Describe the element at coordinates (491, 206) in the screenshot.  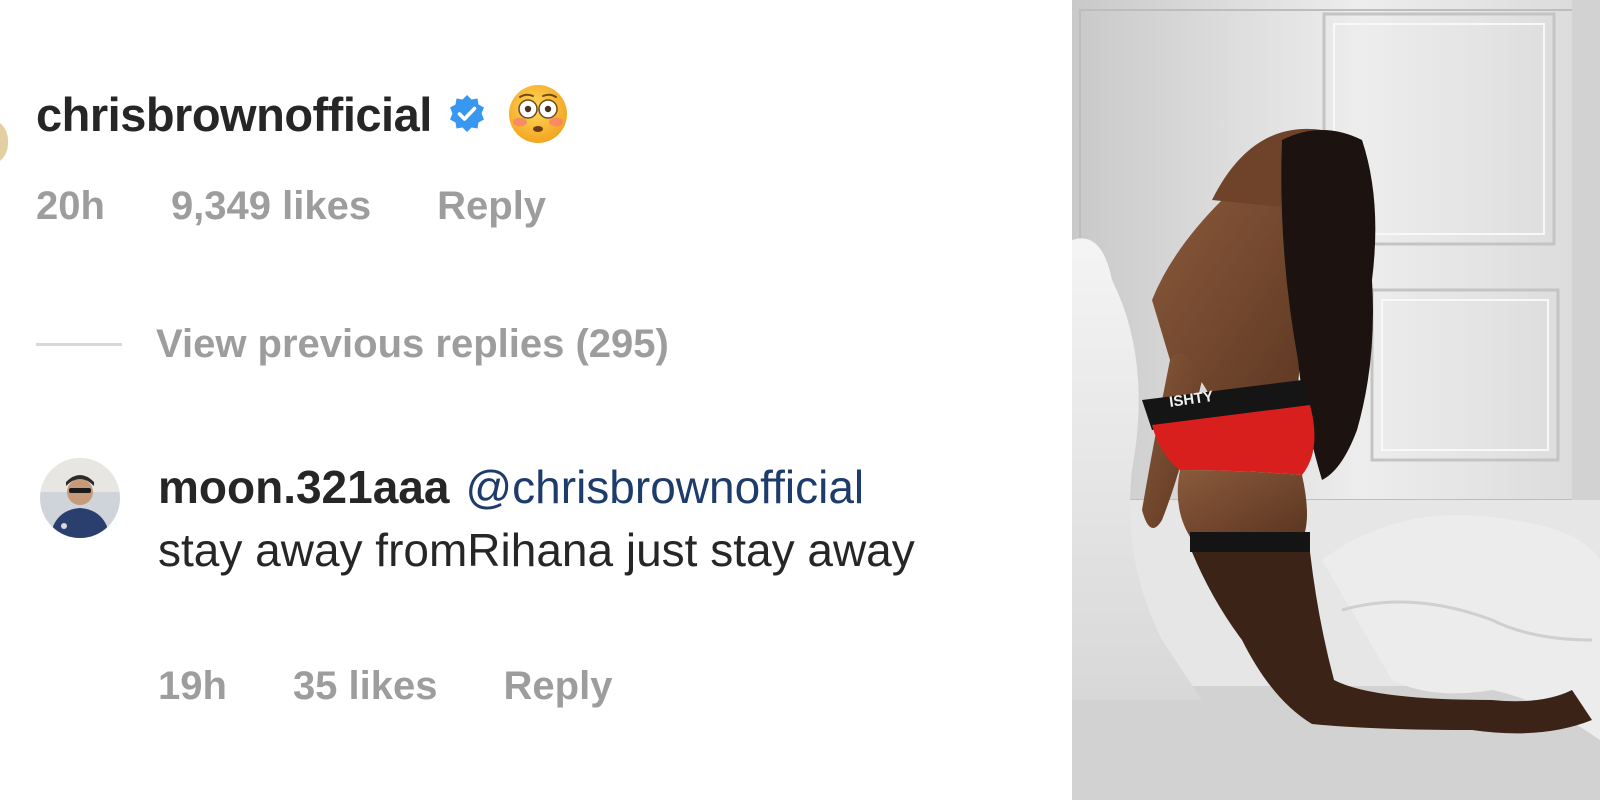
I see `comment-reply-button: Reply` at that location.